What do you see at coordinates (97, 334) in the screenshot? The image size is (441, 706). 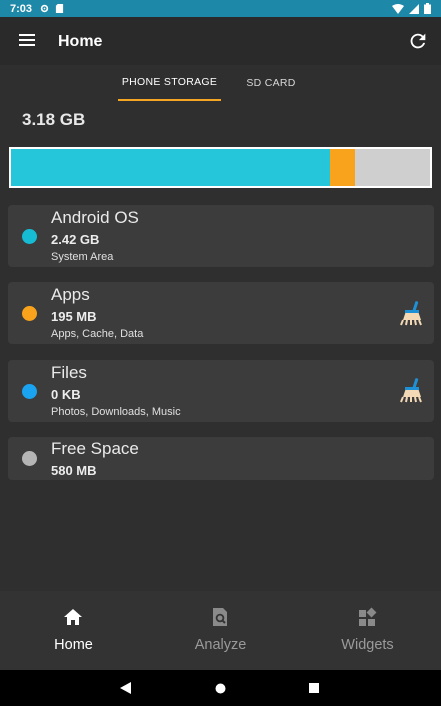 I see `category-description: Apps, Cache, Data` at bounding box center [97, 334].